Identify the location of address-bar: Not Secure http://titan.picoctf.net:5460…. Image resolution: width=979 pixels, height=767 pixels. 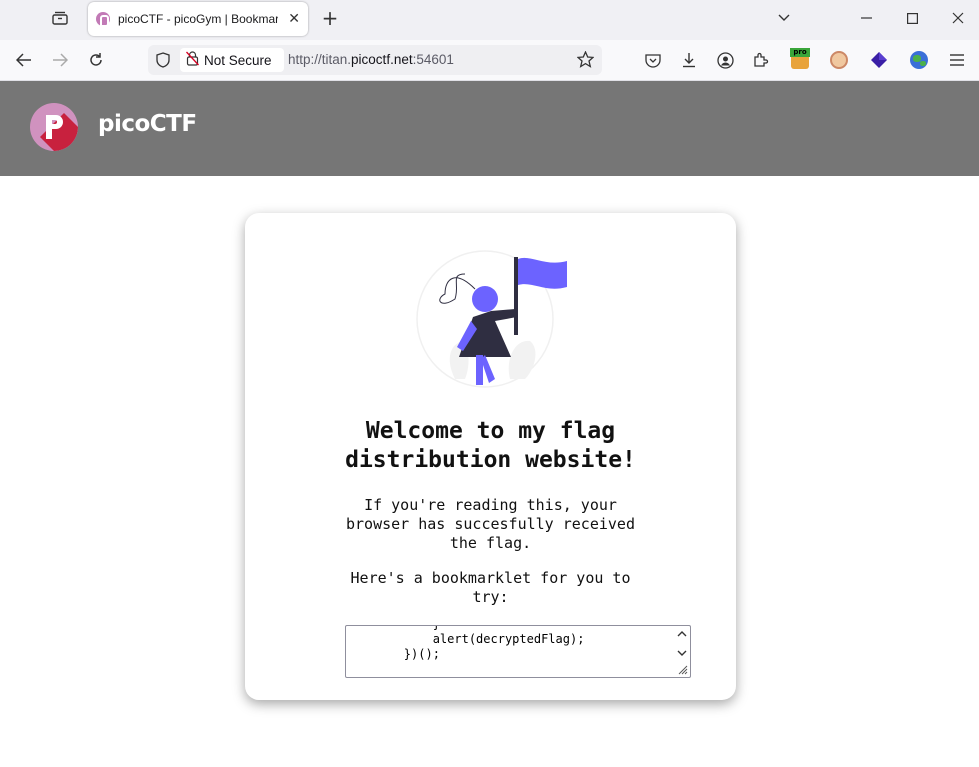
(375, 60).